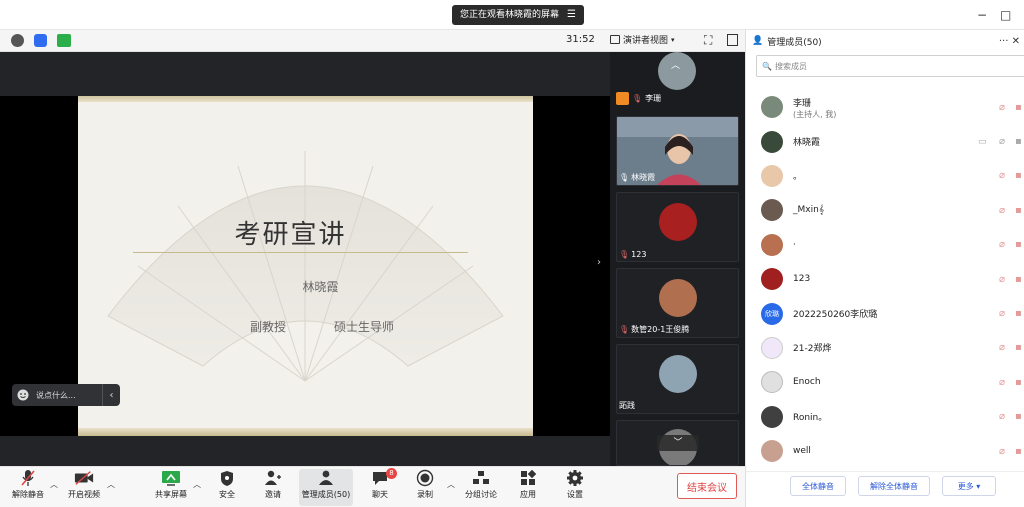  Describe the element at coordinates (425, 484) in the screenshot. I see `record-button: 录制` at that location.